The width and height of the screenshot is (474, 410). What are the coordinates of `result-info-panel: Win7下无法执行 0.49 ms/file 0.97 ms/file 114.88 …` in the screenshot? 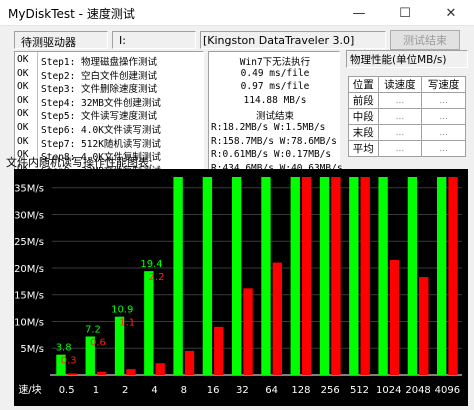 It's located at (275, 114).